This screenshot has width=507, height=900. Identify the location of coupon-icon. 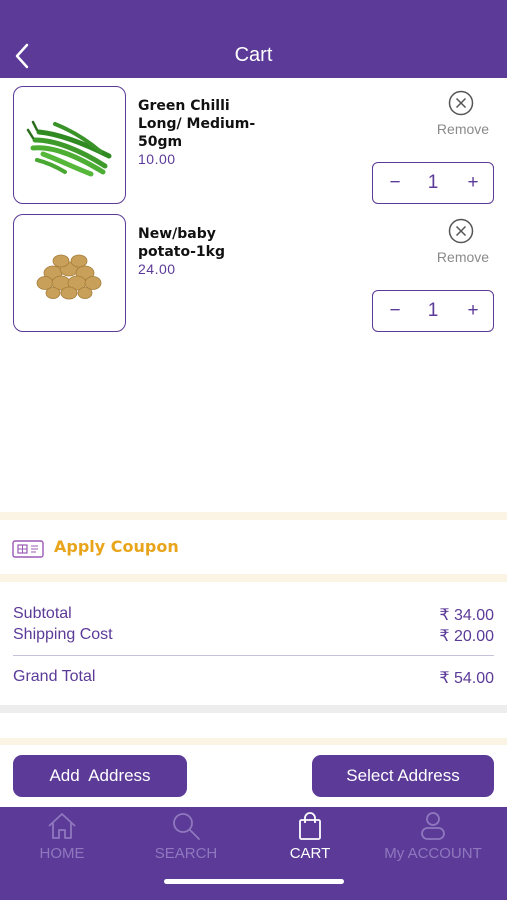
(28, 549).